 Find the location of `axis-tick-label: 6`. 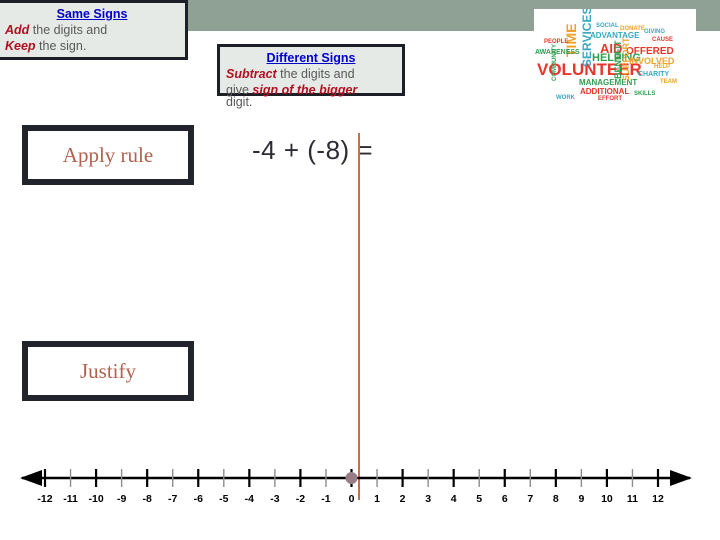

axis-tick-label: 6 is located at coordinates (505, 499).